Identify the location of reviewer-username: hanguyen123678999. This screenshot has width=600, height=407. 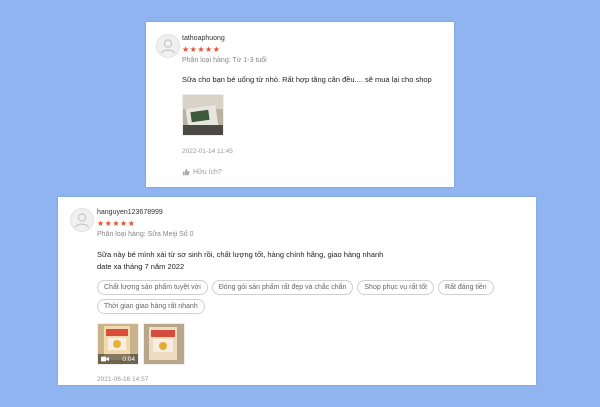
(130, 212).